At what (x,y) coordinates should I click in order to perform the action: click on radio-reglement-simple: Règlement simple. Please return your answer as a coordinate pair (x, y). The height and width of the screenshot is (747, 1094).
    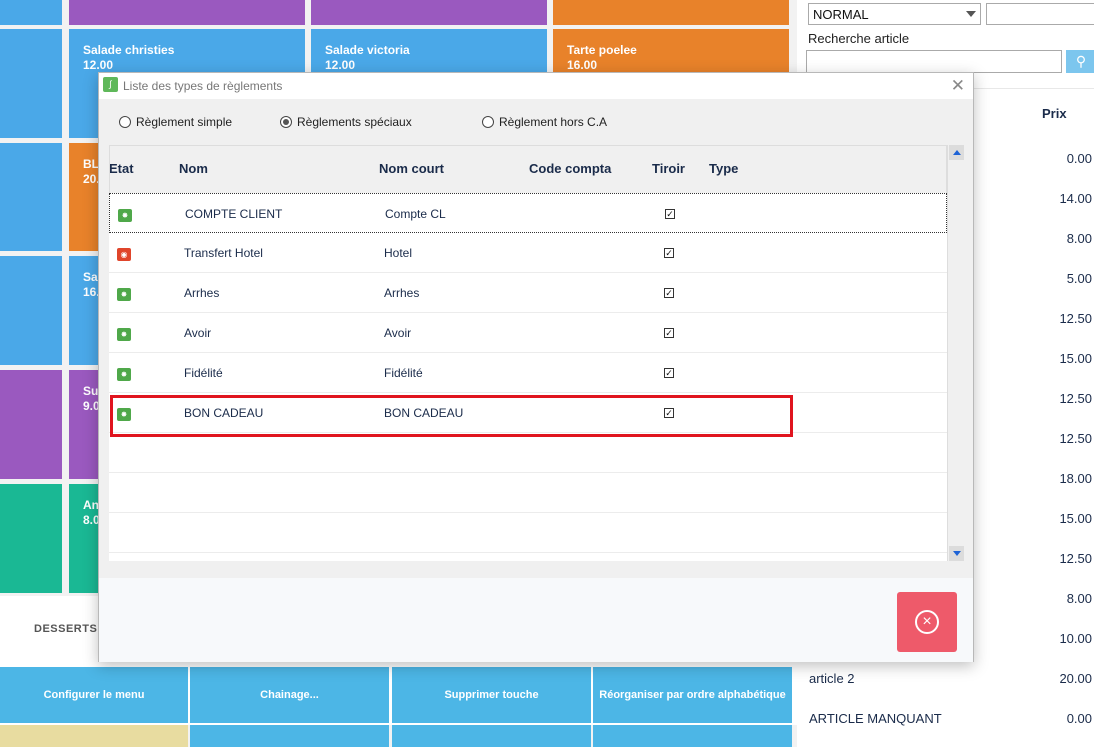
    Looking at the image, I should click on (175, 122).